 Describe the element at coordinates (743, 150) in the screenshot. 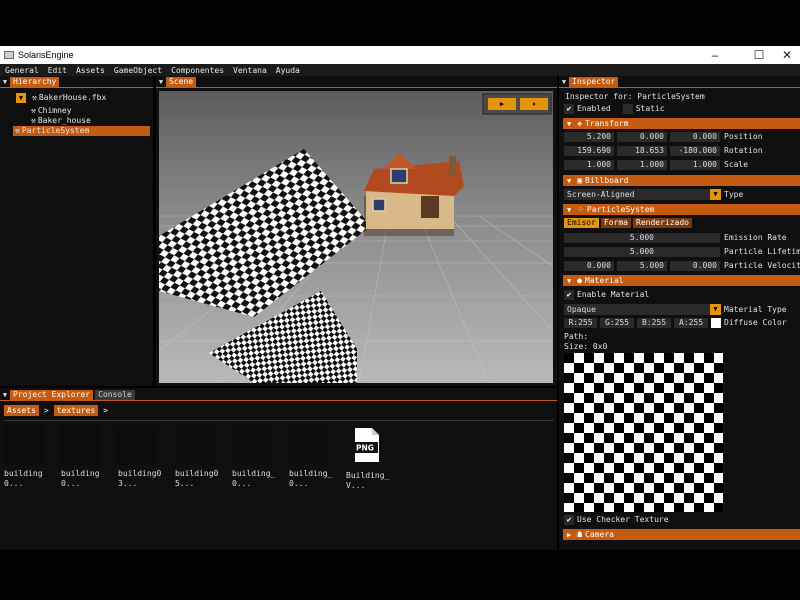

I see `rotation-label: Rotation` at that location.